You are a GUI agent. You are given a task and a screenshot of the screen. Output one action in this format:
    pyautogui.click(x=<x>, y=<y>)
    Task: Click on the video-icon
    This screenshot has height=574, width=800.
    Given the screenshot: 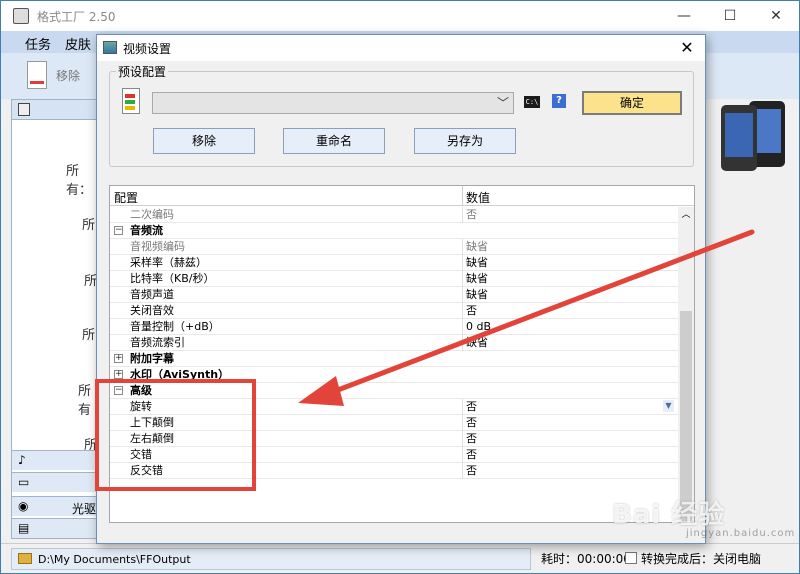 What is the action you would take?
    pyautogui.click(x=110, y=47)
    